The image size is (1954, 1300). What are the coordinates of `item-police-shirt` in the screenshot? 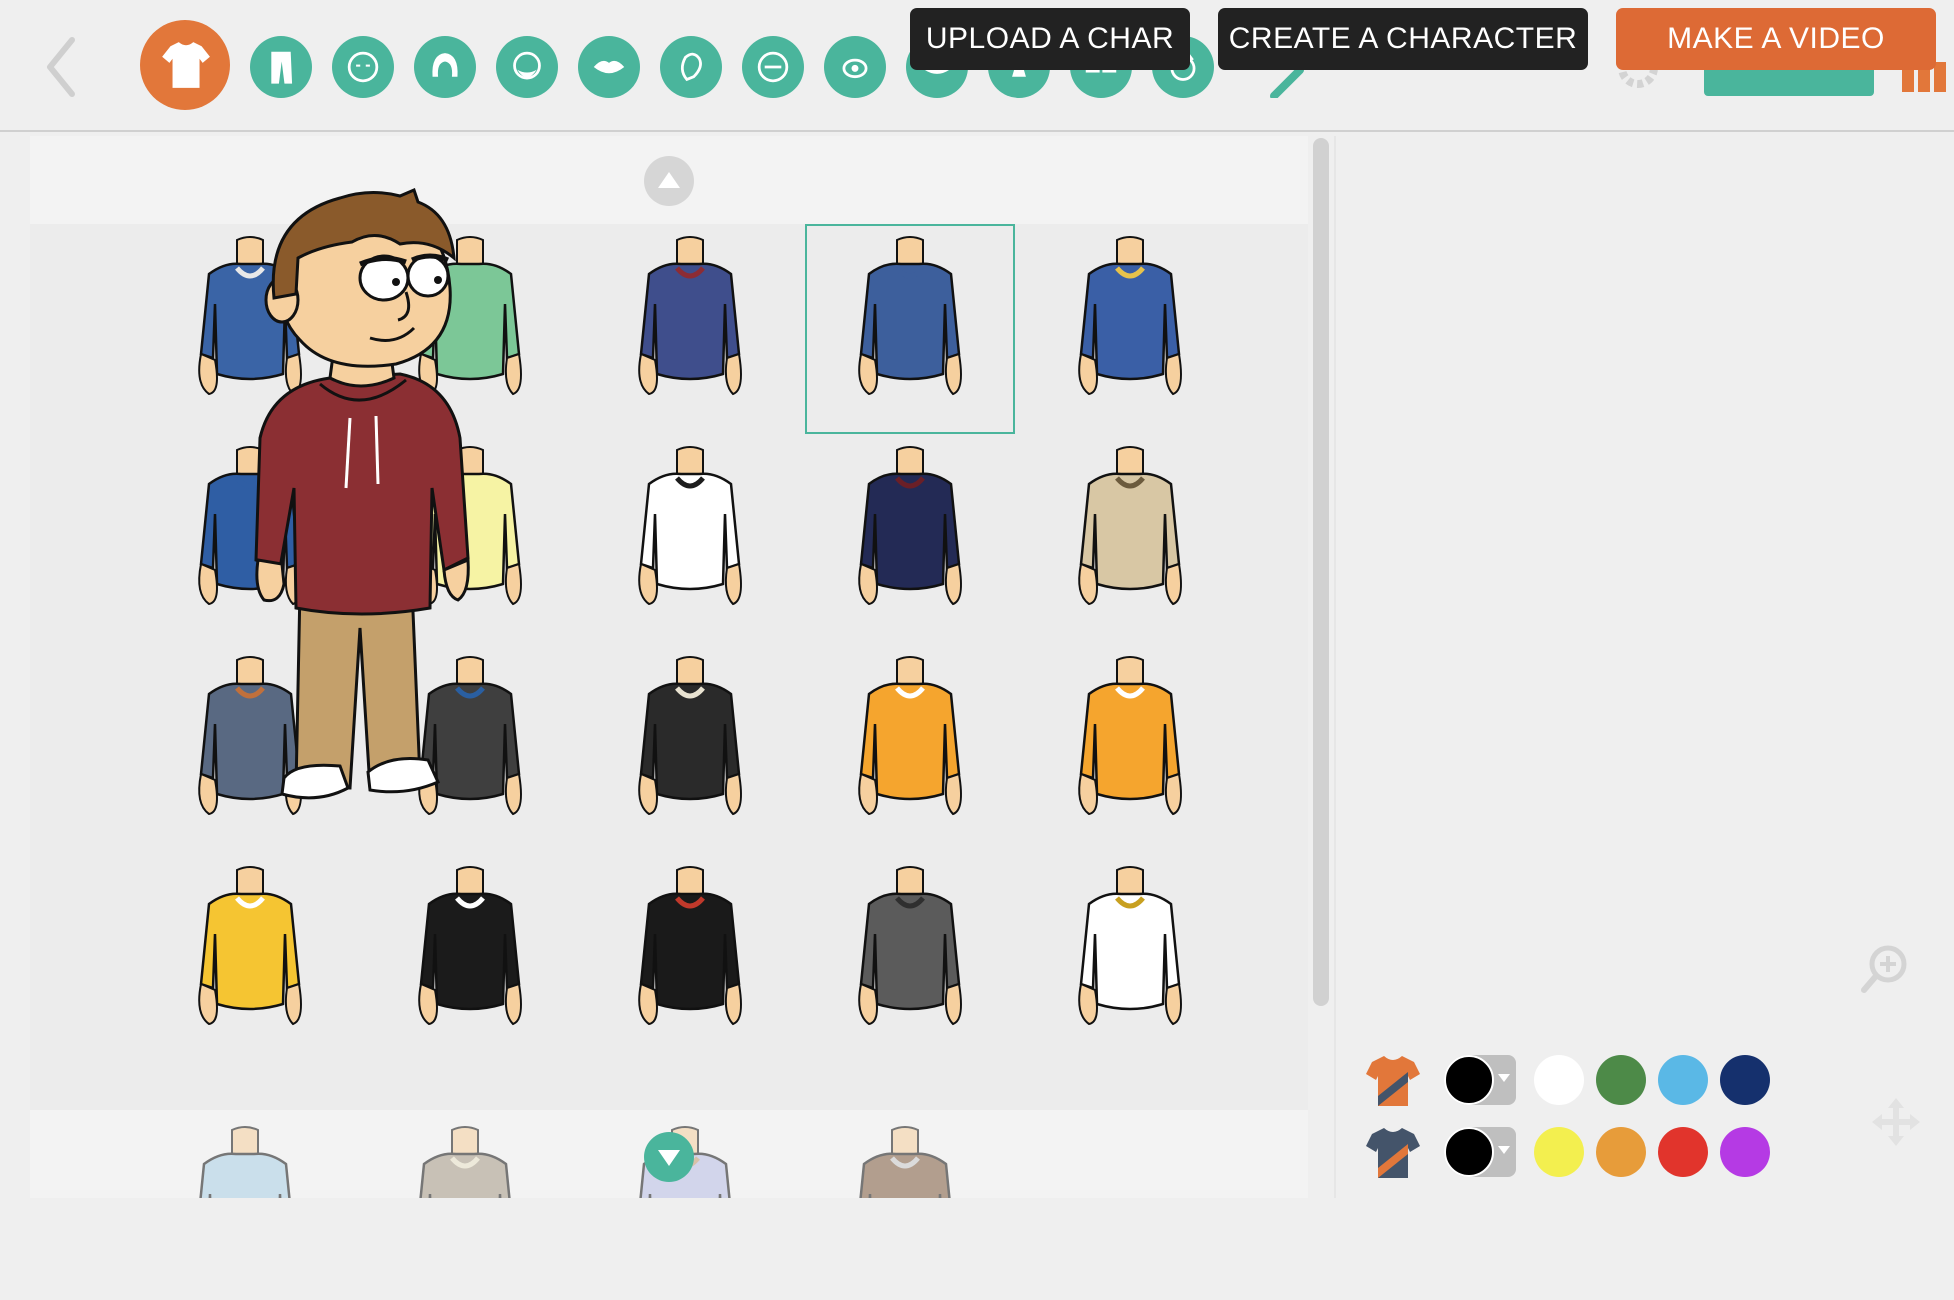 It's located at (1130, 329).